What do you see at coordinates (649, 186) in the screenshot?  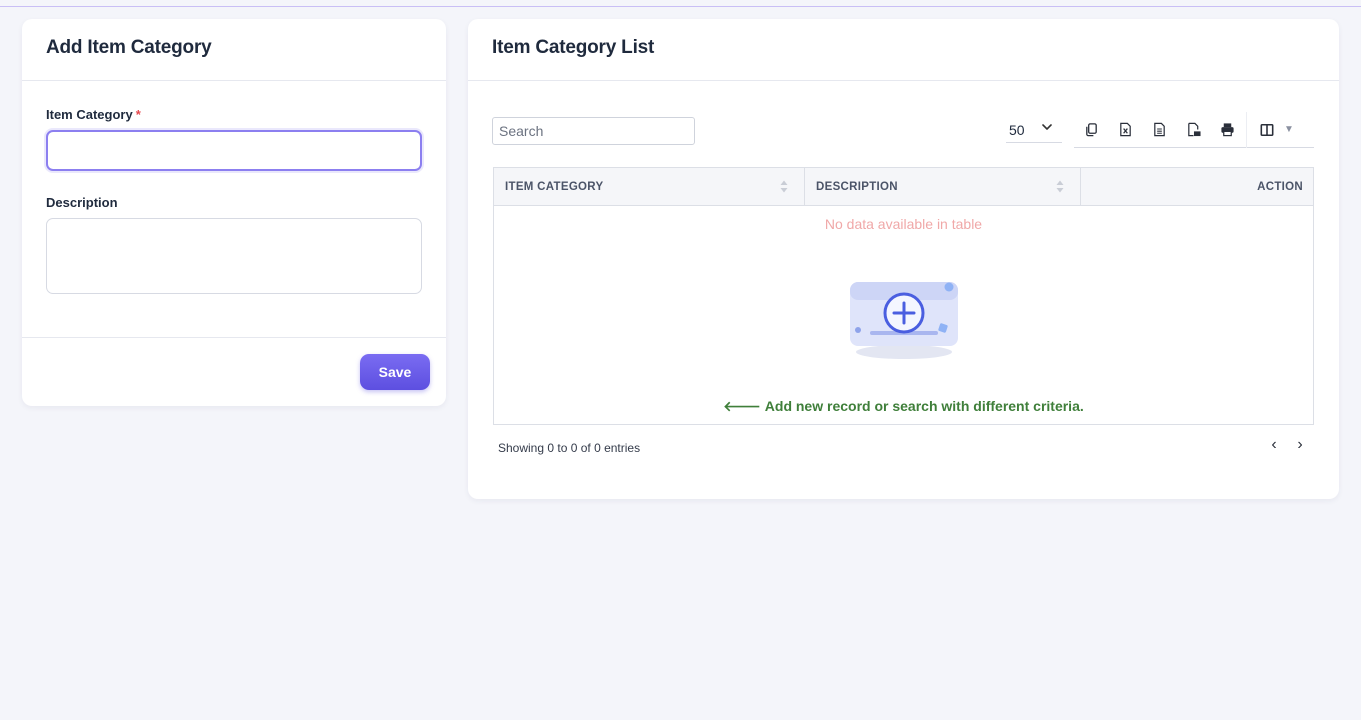 I see `column-header-item-category: ITEM CATEGORY` at bounding box center [649, 186].